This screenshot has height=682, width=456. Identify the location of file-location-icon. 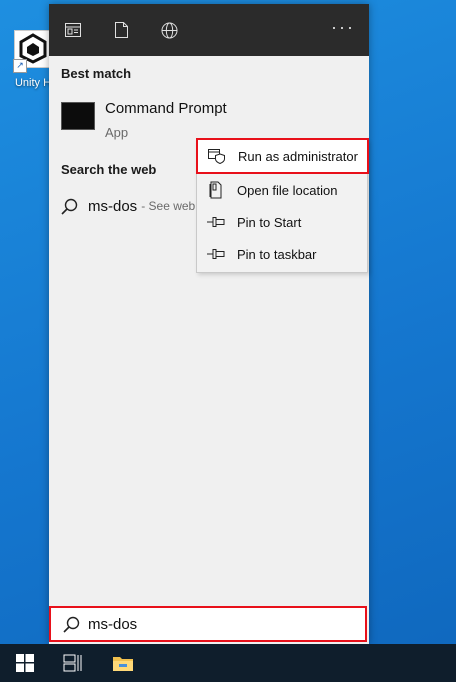
(216, 190).